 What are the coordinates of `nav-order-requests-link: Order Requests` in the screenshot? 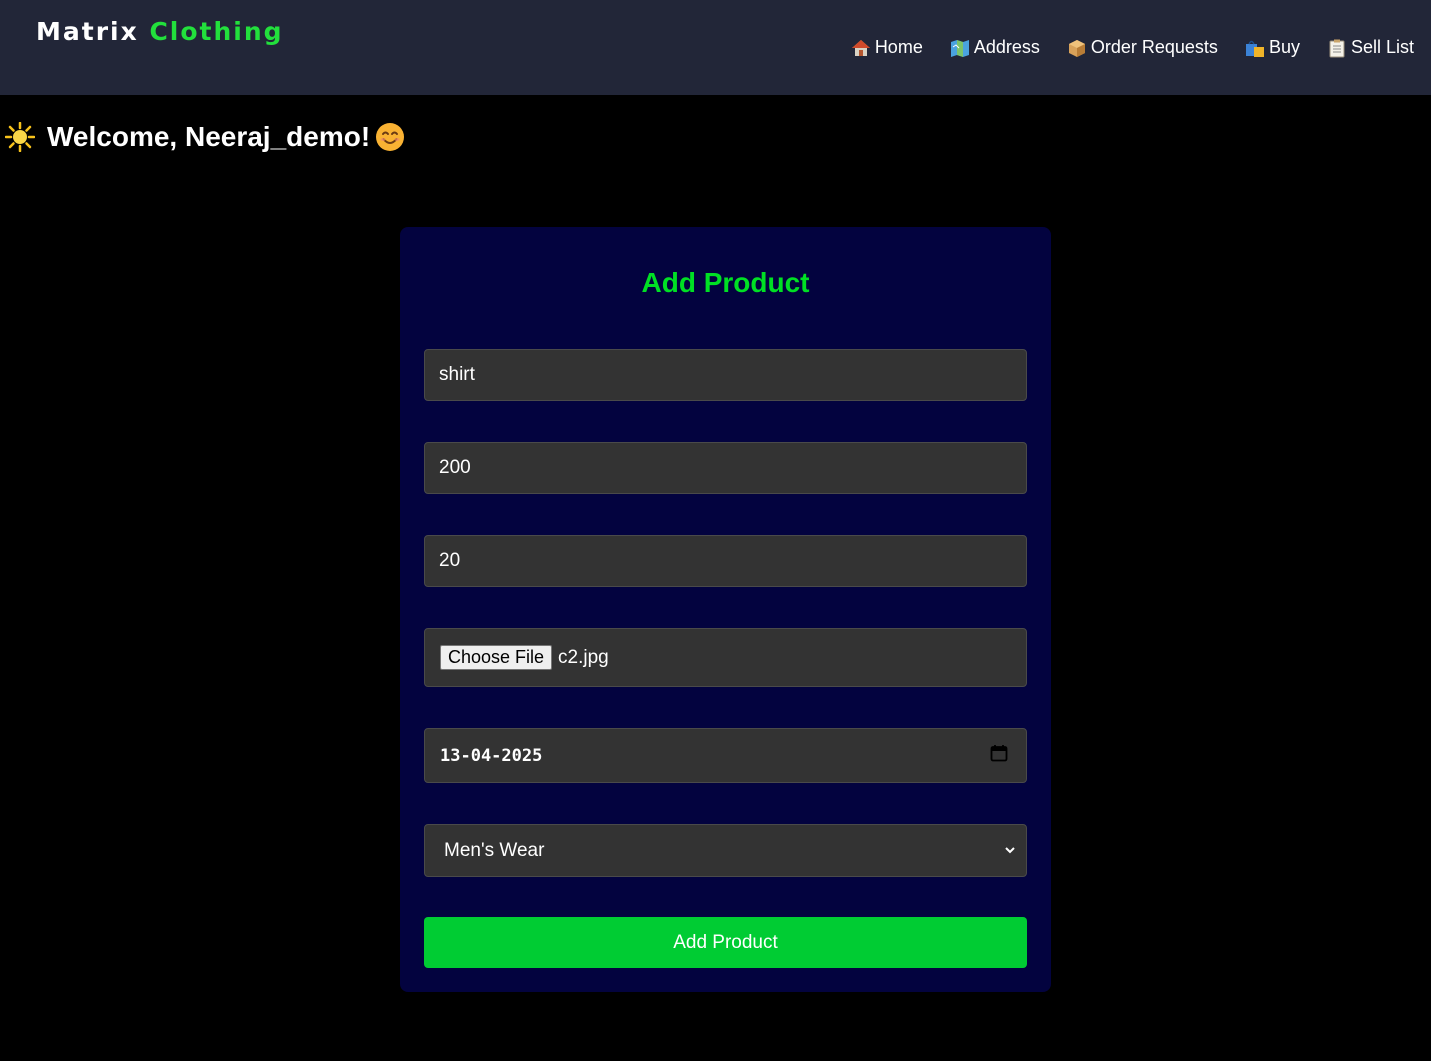 It's located at (1142, 47).